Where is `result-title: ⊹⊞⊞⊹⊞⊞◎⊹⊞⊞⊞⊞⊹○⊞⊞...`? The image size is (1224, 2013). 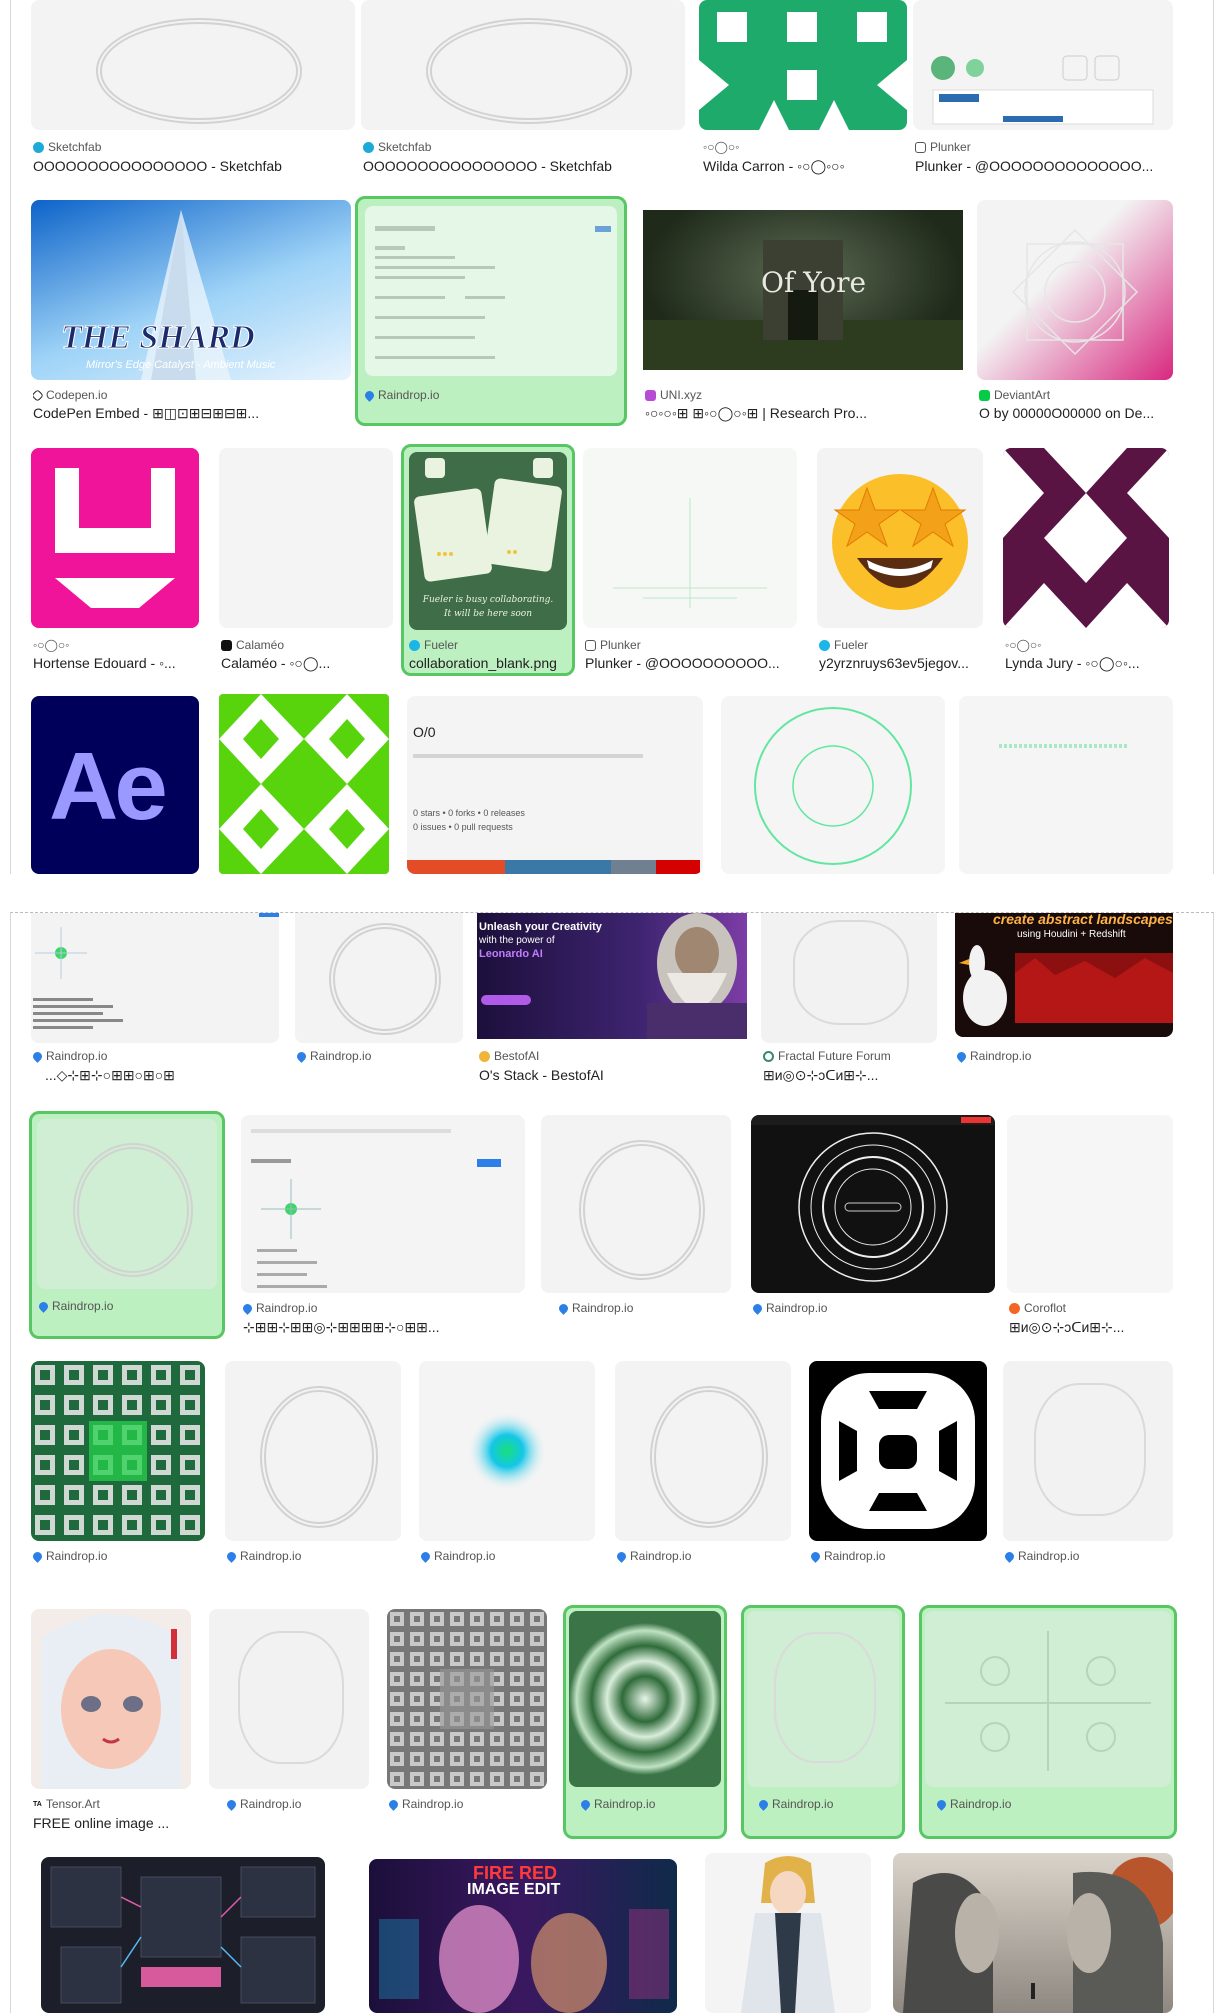
result-title: ⊹⊞⊞⊹⊞⊞◎⊹⊞⊞⊞⊞⊹○⊞⊞... is located at coordinates (383, 1327).